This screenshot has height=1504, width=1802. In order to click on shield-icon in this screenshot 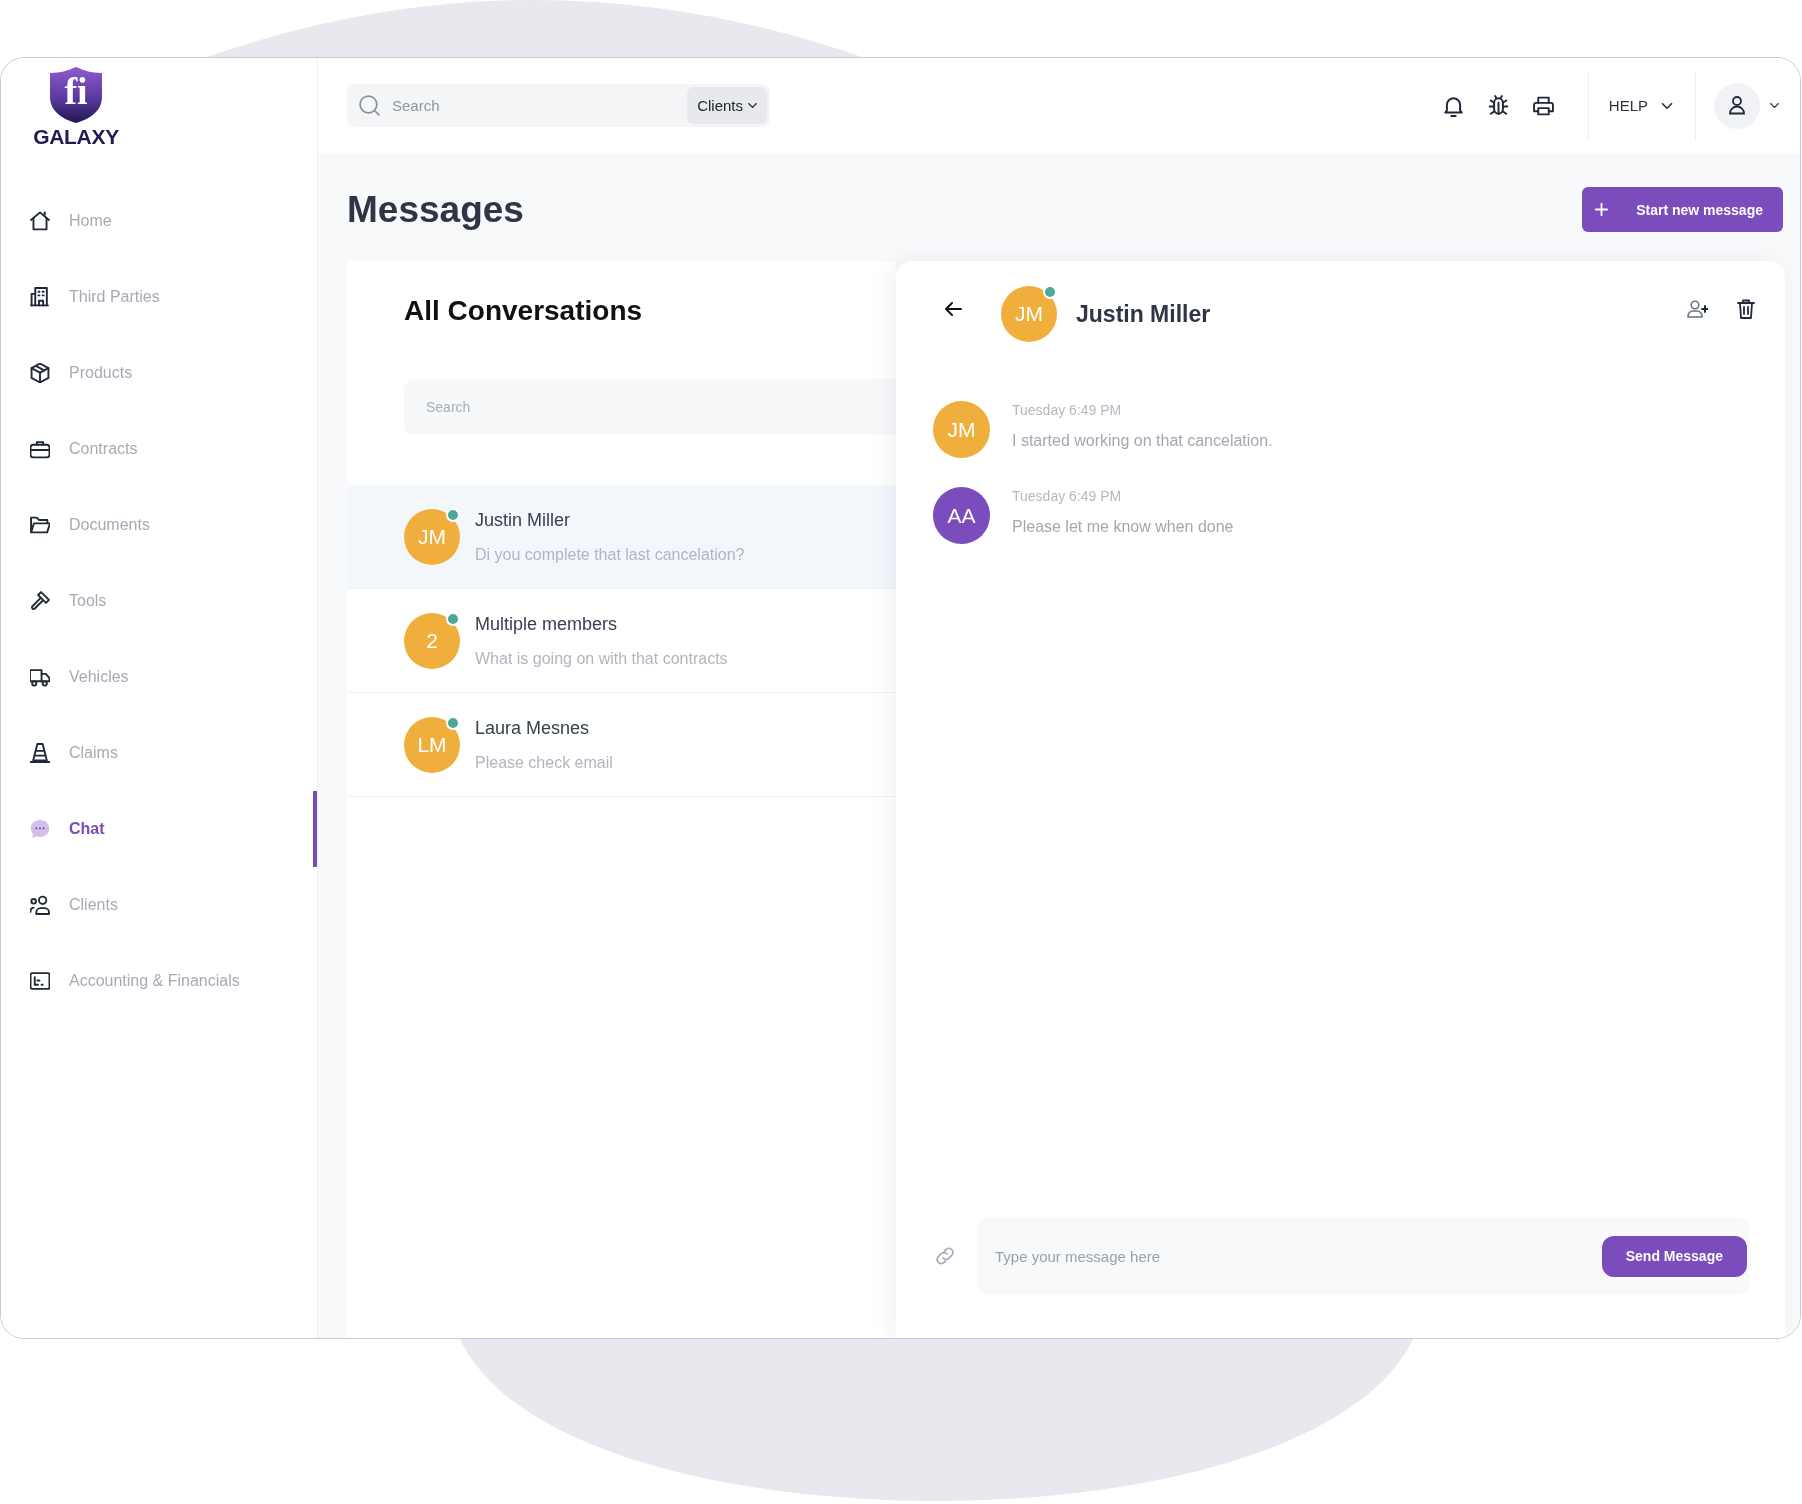, I will do `click(76, 95)`.